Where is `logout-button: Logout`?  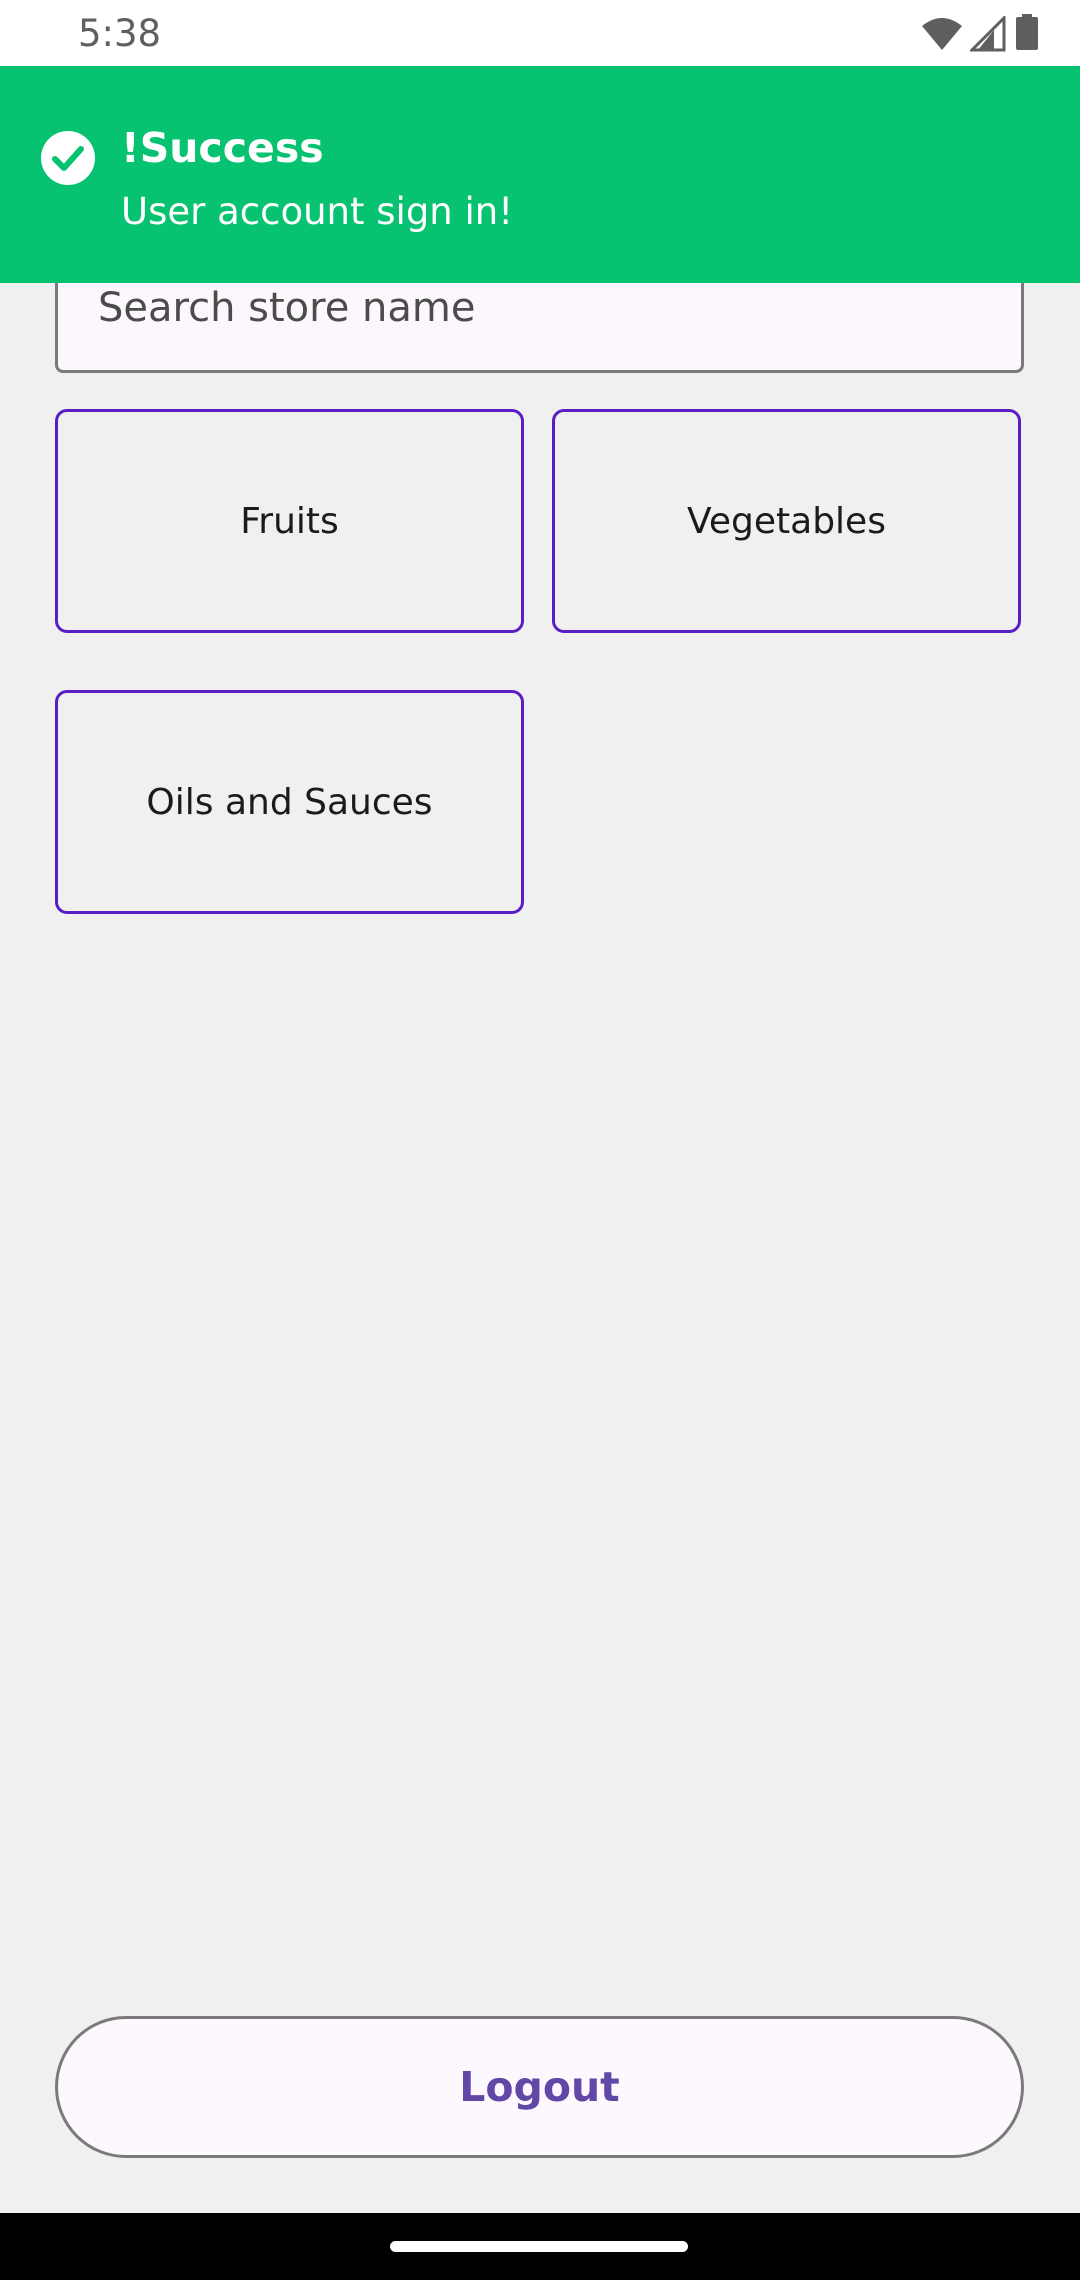 logout-button: Logout is located at coordinates (539, 2087).